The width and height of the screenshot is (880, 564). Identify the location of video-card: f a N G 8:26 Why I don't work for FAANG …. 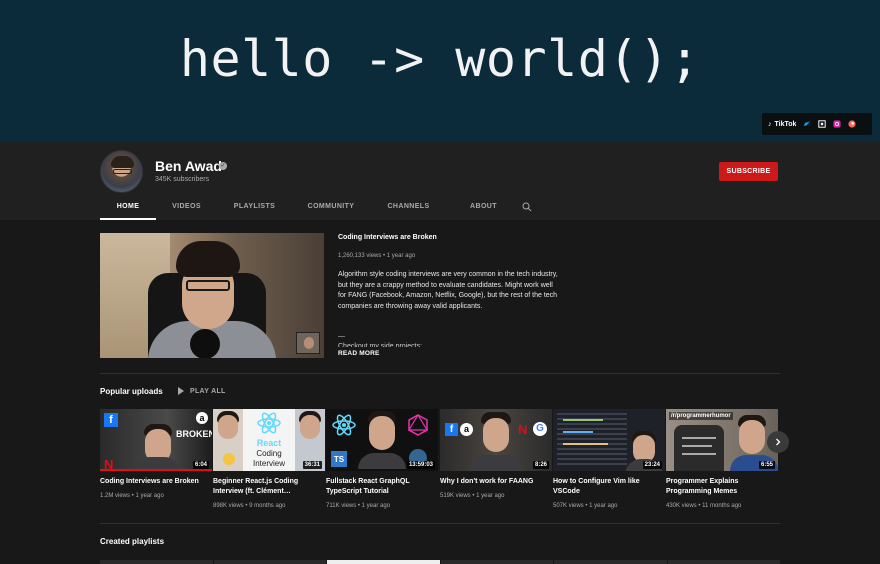
(496, 454).